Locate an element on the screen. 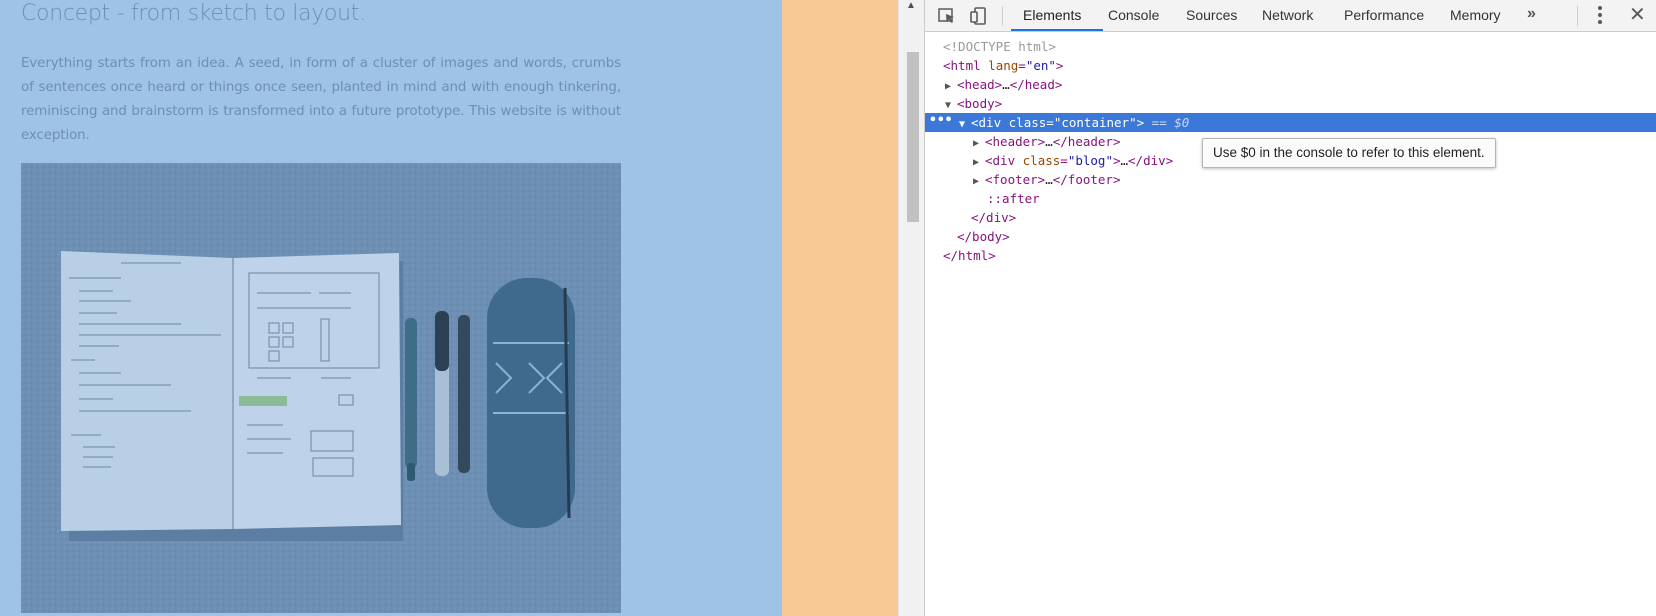  dom-node-html: <html lang="en"> is located at coordinates (1290, 65).